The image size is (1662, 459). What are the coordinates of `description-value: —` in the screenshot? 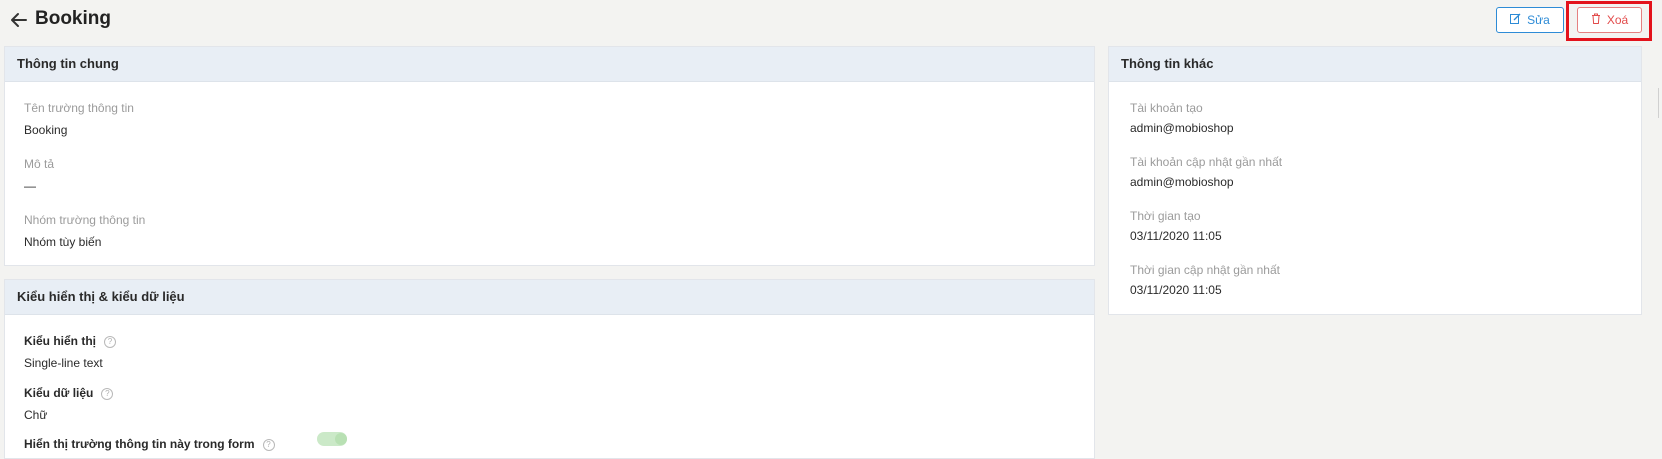 It's located at (30, 186).